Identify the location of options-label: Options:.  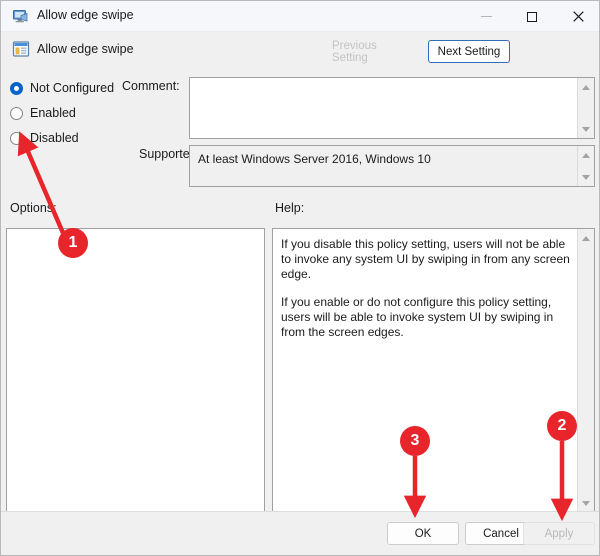
(33, 208).